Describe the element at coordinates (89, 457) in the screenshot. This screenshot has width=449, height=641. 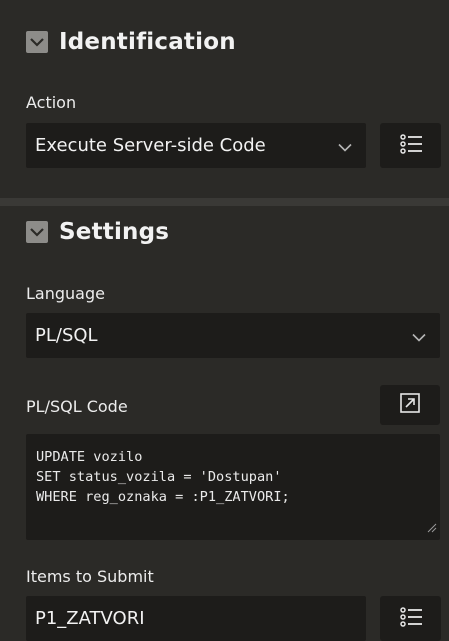
I see `code-line: UPDATE vozilo` at that location.